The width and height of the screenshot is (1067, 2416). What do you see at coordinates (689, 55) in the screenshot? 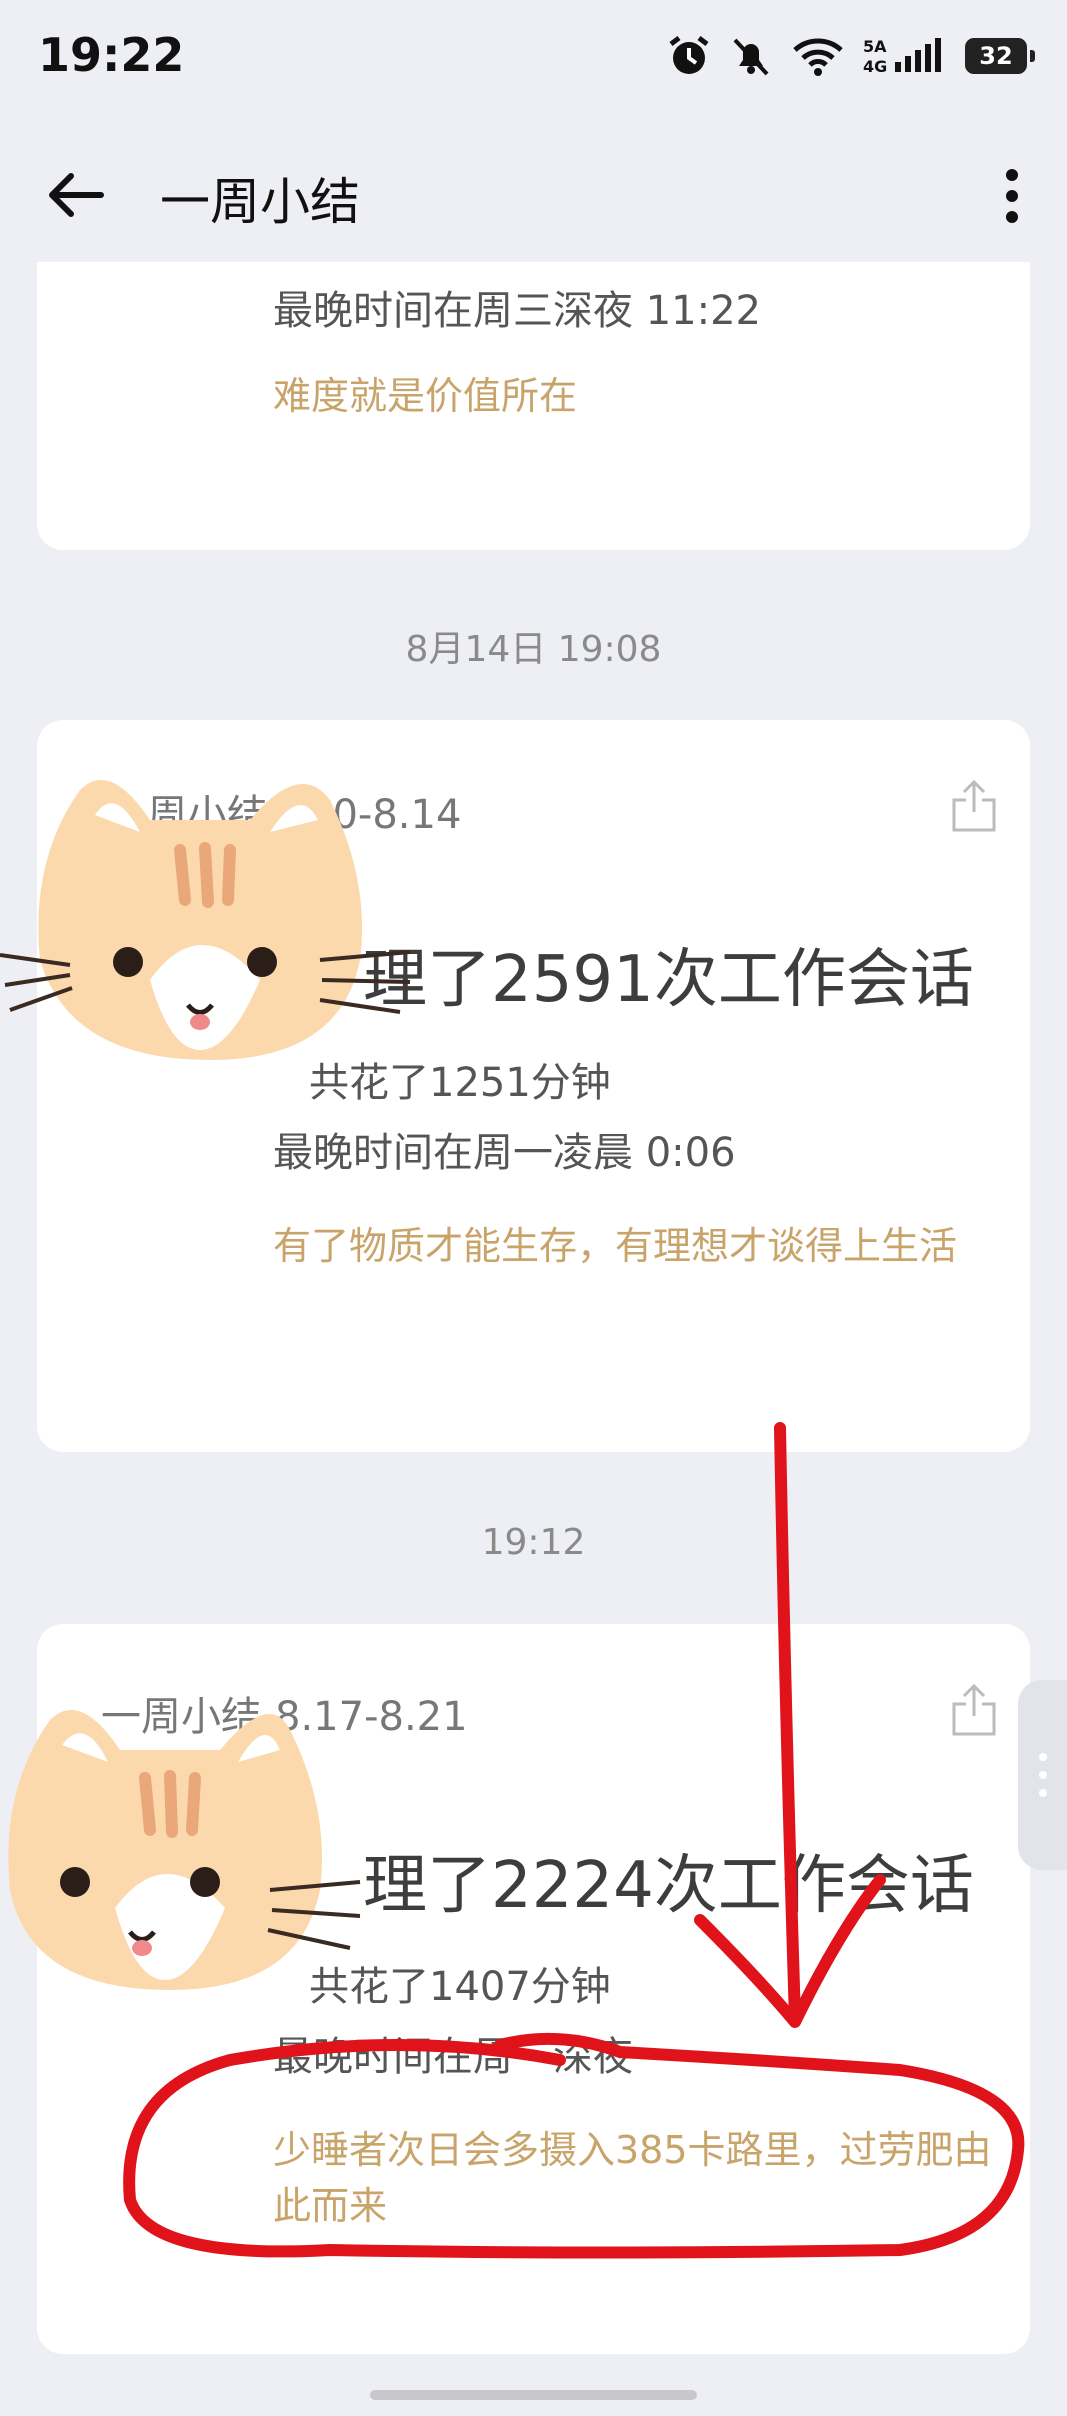
I see `alarm-icon` at bounding box center [689, 55].